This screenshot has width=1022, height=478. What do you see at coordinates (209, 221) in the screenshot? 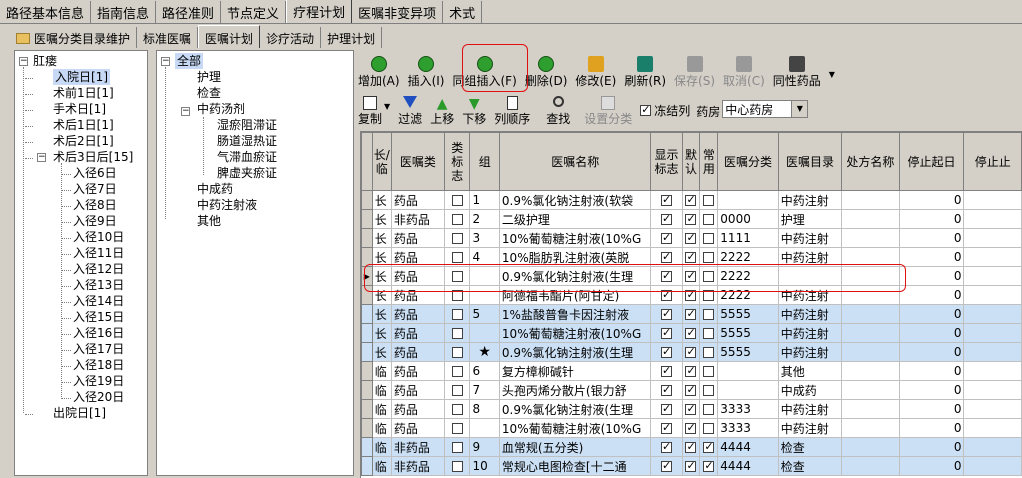
I see `tree-node: 其他` at bounding box center [209, 221].